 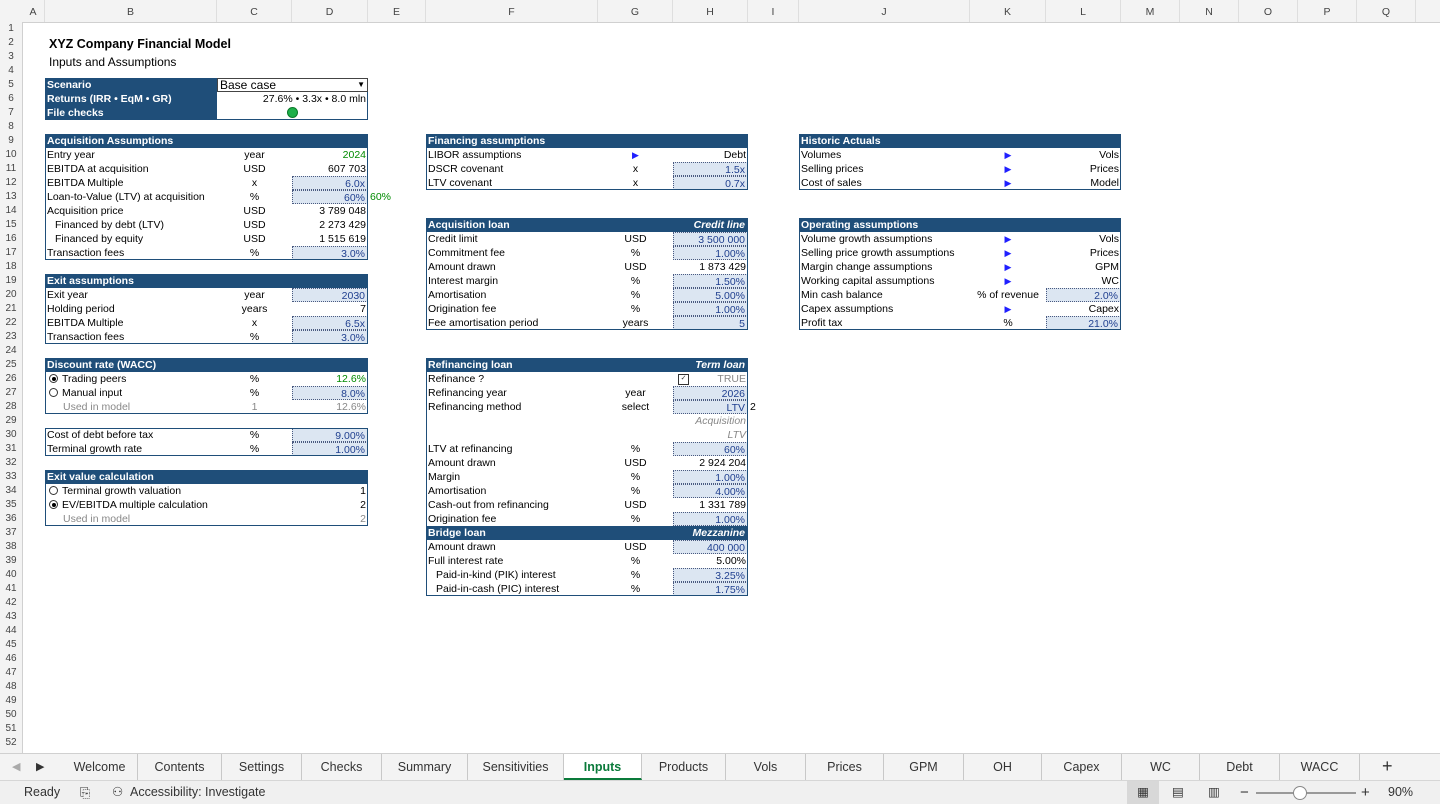 I want to click on row-header-34: 34, so click(x=11, y=491).